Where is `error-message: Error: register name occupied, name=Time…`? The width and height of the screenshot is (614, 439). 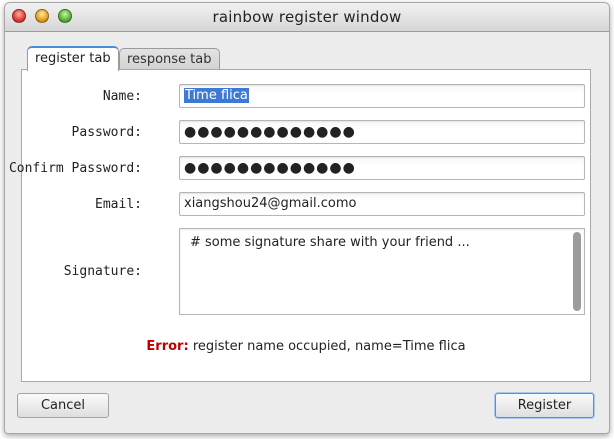
error-message: Error: register name occupied, name=Time… is located at coordinates (306, 346).